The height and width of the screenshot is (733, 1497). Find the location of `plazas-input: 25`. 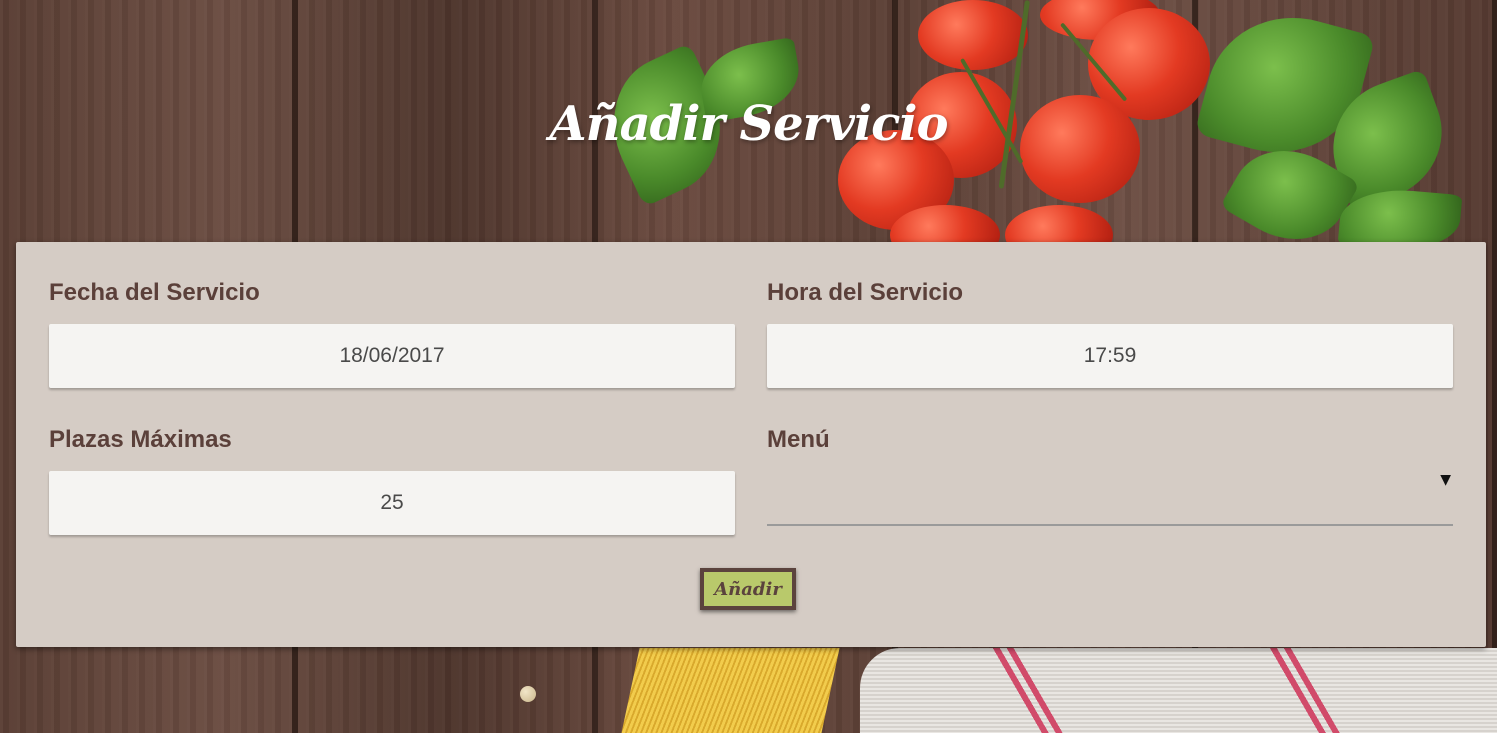

plazas-input: 25 is located at coordinates (392, 503).